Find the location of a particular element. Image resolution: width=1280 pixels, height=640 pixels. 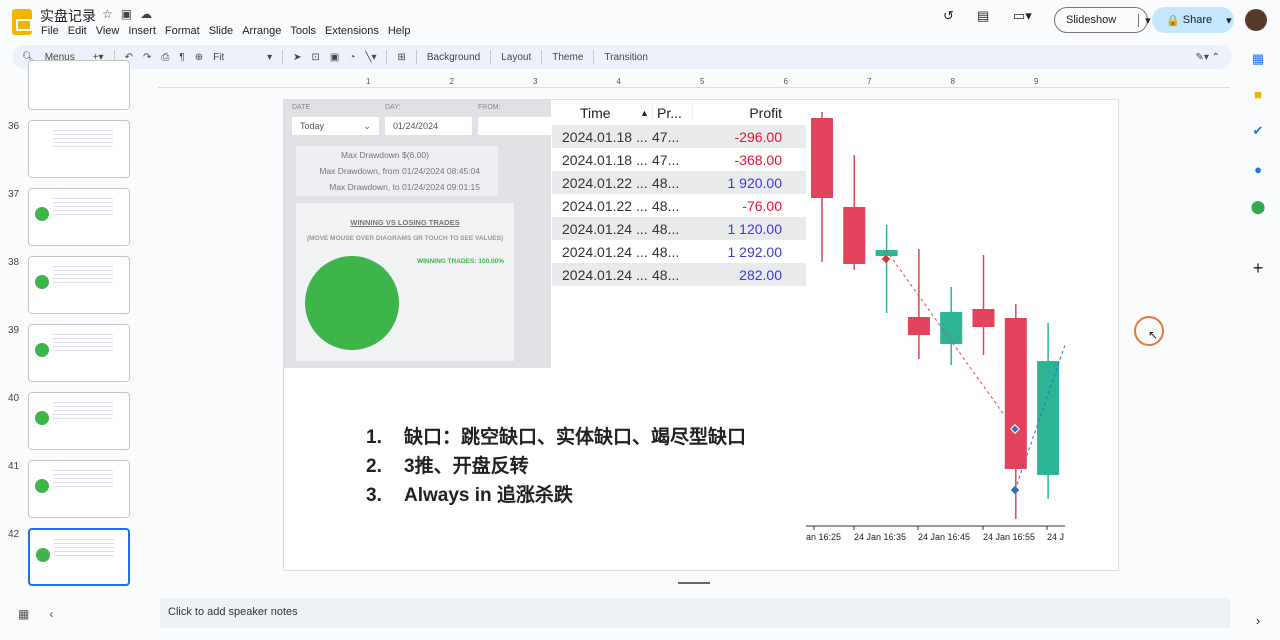

list-item: 1. 缺口：跳空缺口、实体缺口、竭尽型缺口 is located at coordinates (556, 437).